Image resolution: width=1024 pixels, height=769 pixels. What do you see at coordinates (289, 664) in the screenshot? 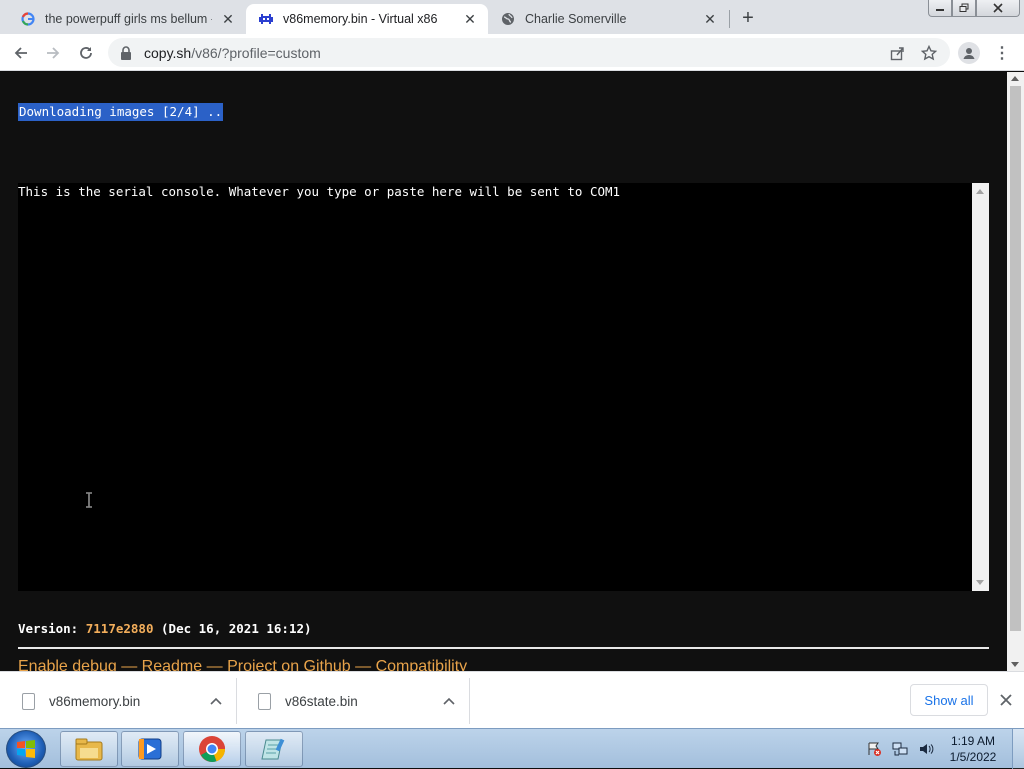
I see `link-github: Project on Github` at bounding box center [289, 664].